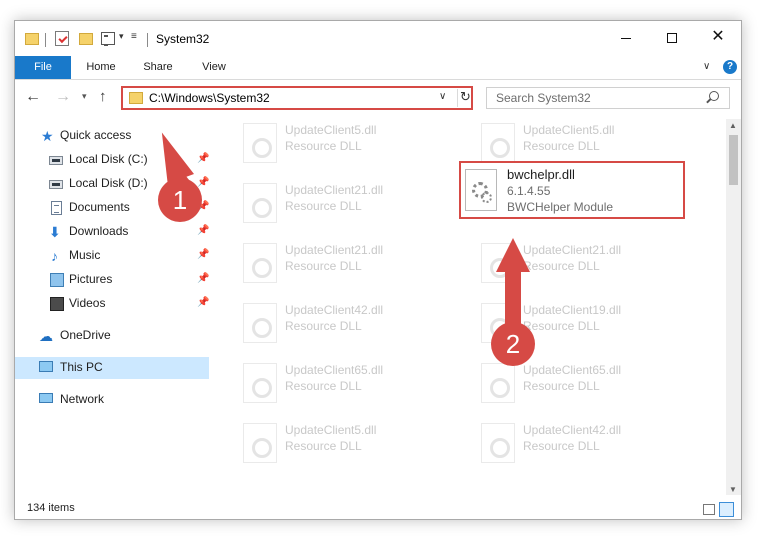 This screenshot has height=538, width=769. Describe the element at coordinates (56, 208) in the screenshot. I see `documents-icon` at that location.